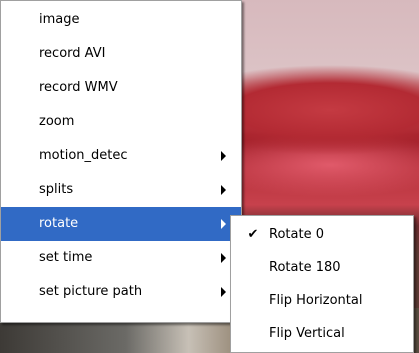  What do you see at coordinates (83, 155) in the screenshot?
I see `menu-item-label: motion_detec` at bounding box center [83, 155].